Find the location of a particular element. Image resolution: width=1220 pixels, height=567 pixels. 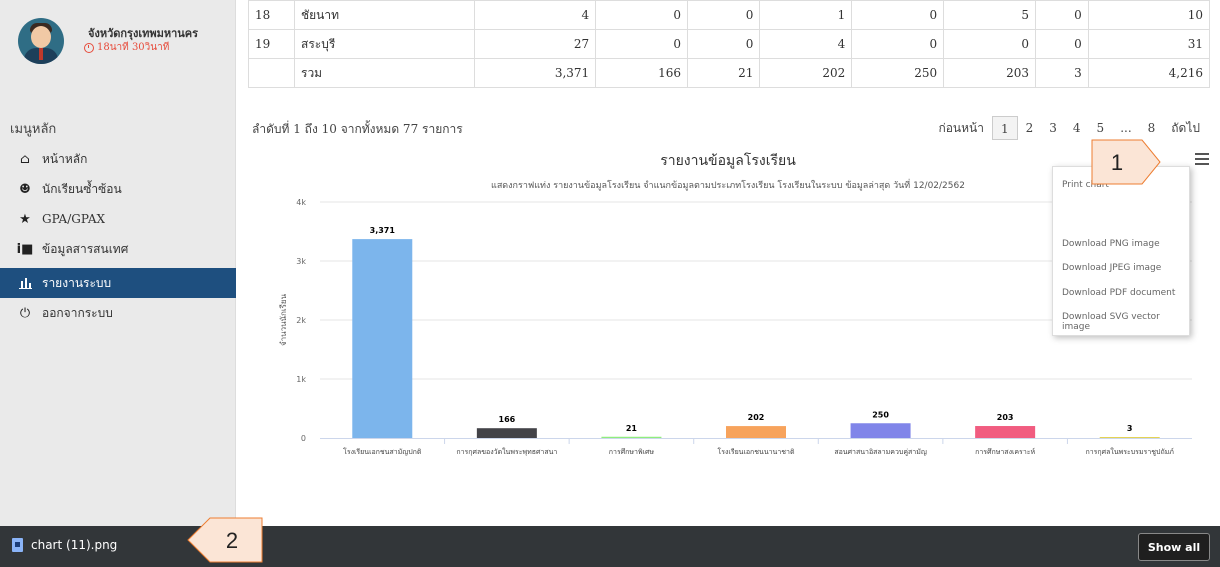

show-all-button: Show all is located at coordinates (1174, 547).